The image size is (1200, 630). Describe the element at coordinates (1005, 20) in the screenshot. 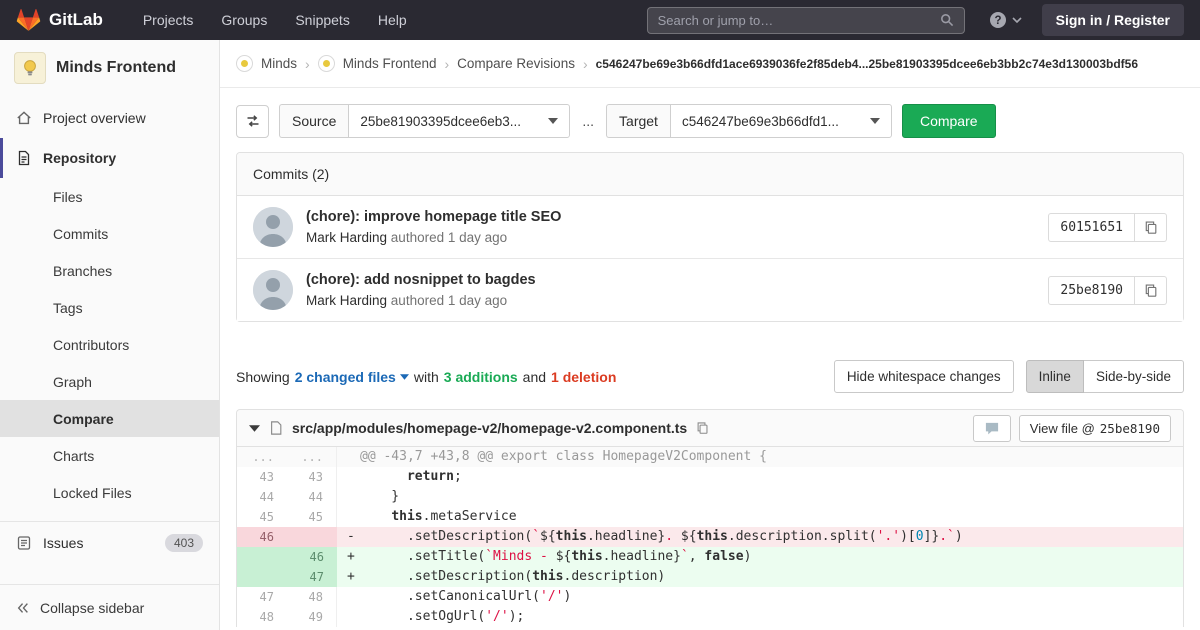

I see `help-dropdown: ?` at that location.